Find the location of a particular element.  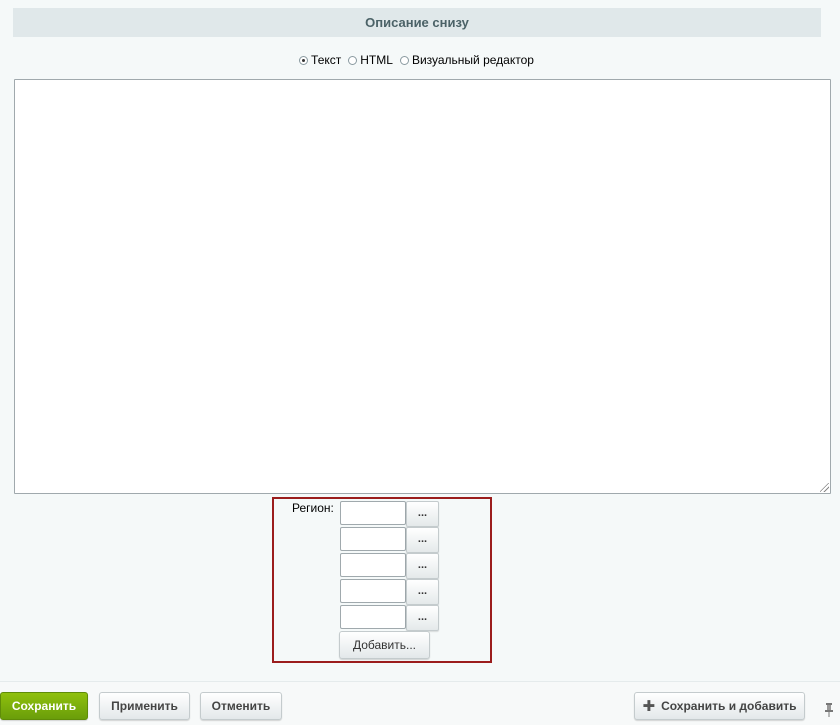

mode-visual-label: Визуальный редактор is located at coordinates (472, 60).